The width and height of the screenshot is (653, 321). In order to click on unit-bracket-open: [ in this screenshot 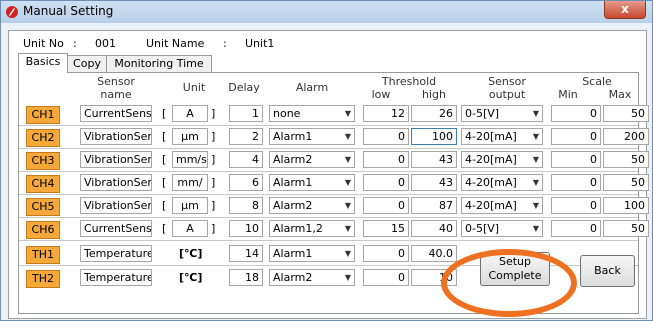, I will do `click(164, 228)`.